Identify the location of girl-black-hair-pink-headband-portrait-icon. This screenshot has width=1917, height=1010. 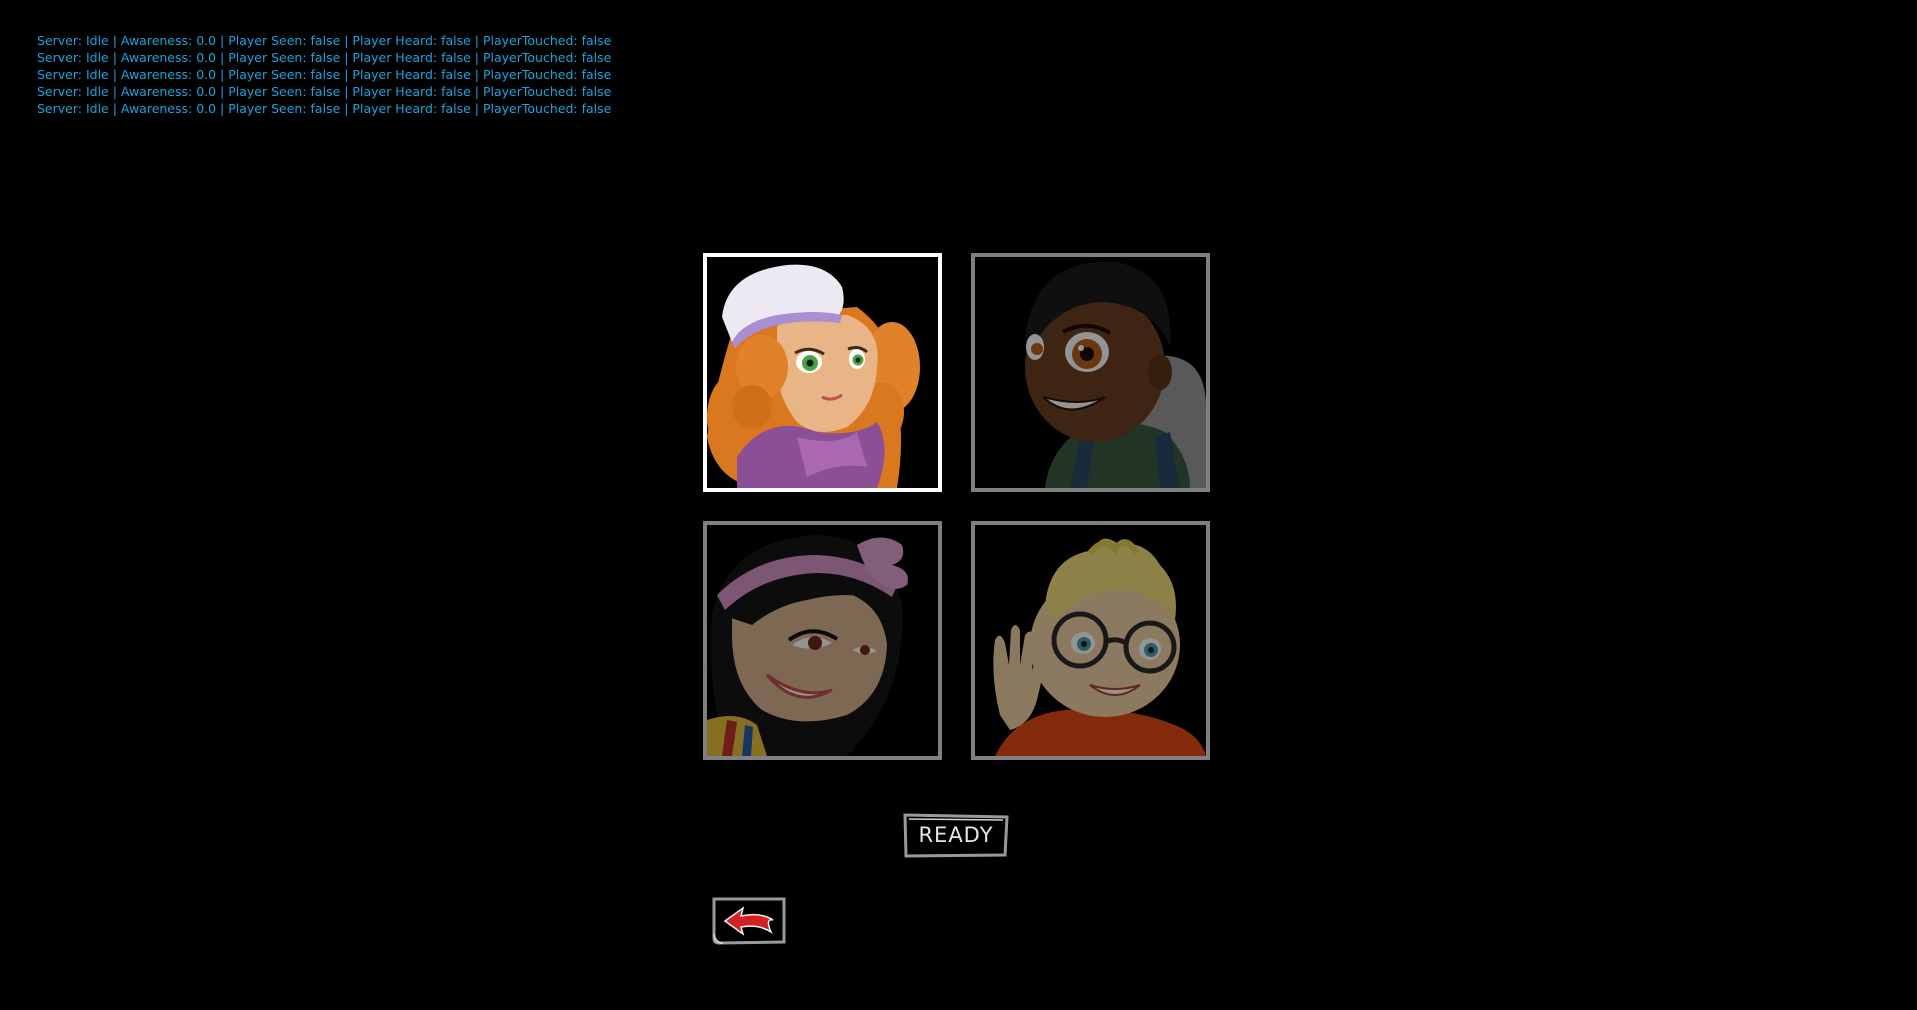
(822, 640).